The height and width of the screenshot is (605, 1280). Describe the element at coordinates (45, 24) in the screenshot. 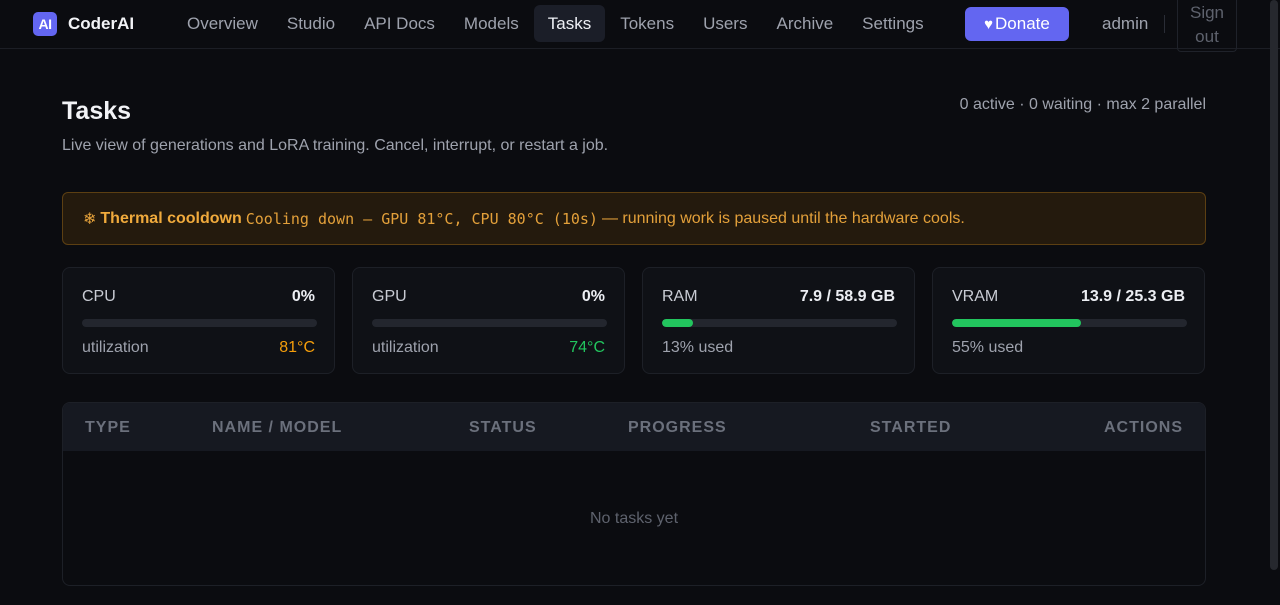

I see `brand-logo: AI` at that location.